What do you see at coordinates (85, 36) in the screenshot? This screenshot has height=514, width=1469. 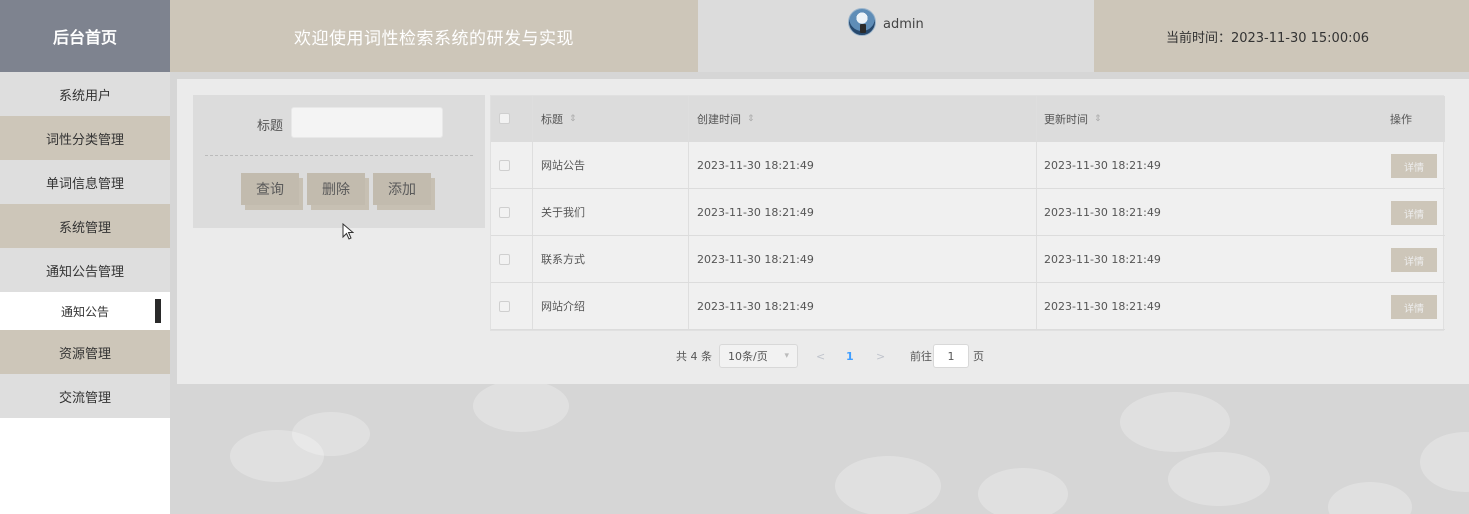 I see `brand-home-link: 后台首页` at bounding box center [85, 36].